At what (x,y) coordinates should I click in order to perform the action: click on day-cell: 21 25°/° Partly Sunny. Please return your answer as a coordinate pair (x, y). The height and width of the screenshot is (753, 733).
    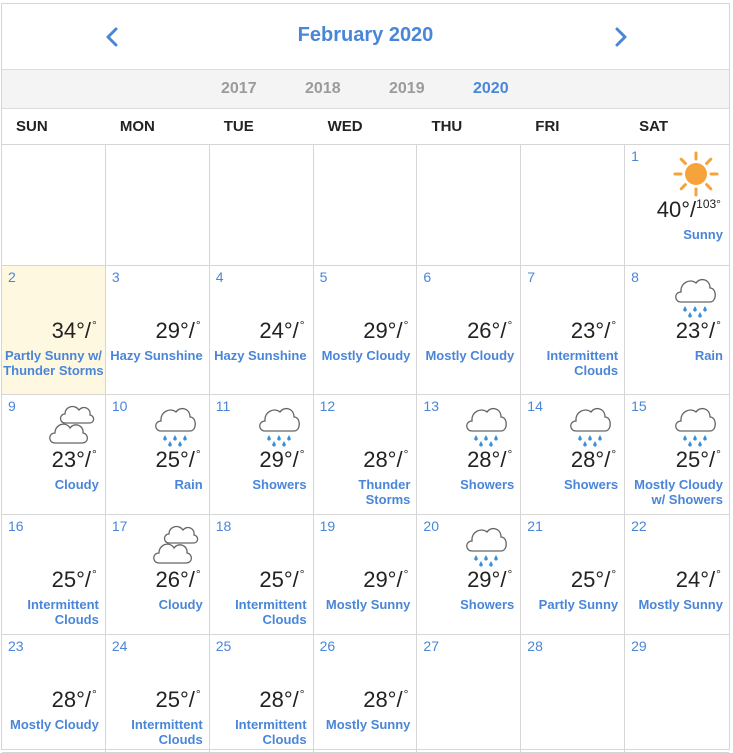
    Looking at the image, I should click on (573, 575).